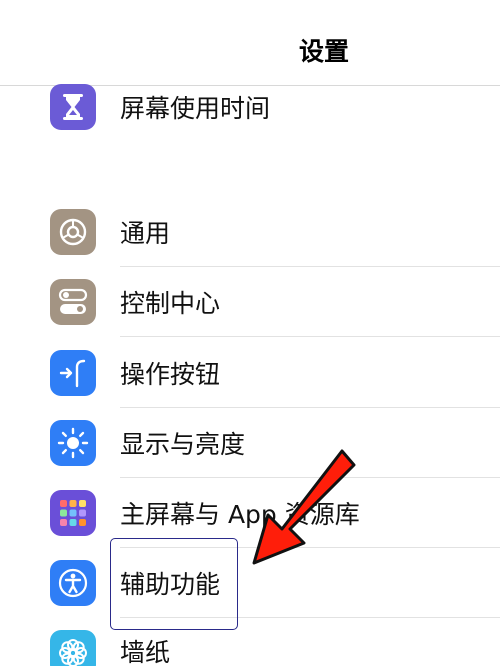 Image resolution: width=500 pixels, height=666 pixels. I want to click on toggles-icon, so click(73, 302).